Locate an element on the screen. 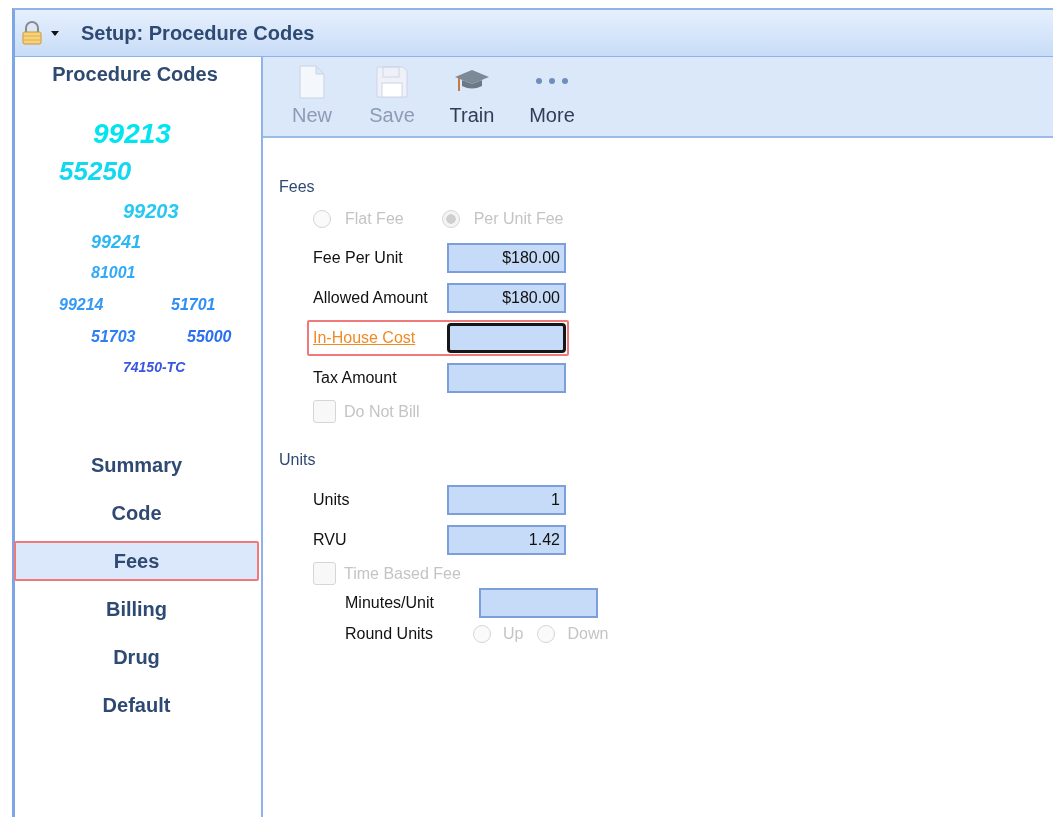  more-dots-icon is located at coordinates (552, 81).